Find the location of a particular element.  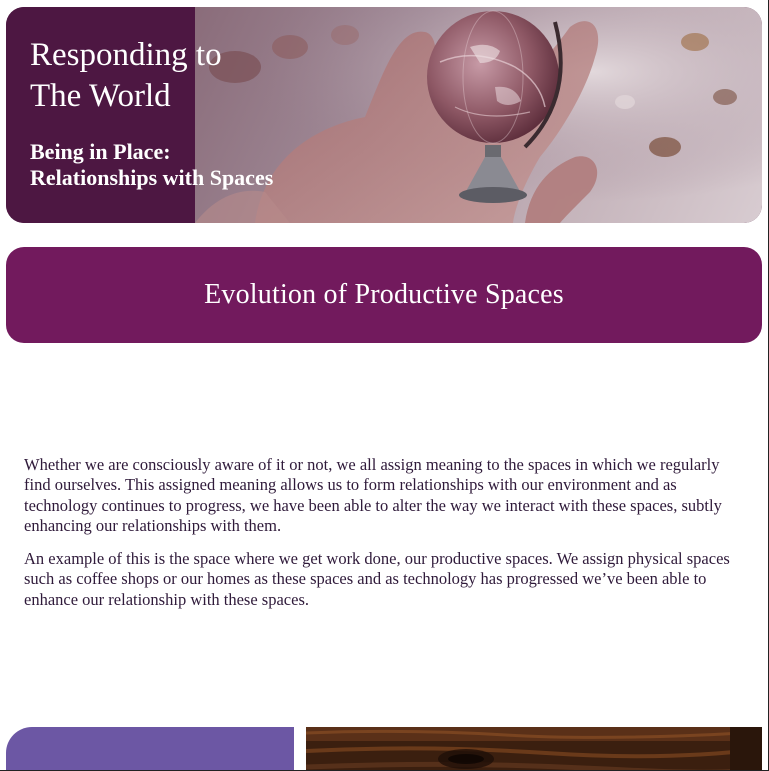

purple-card is located at coordinates (150, 748).